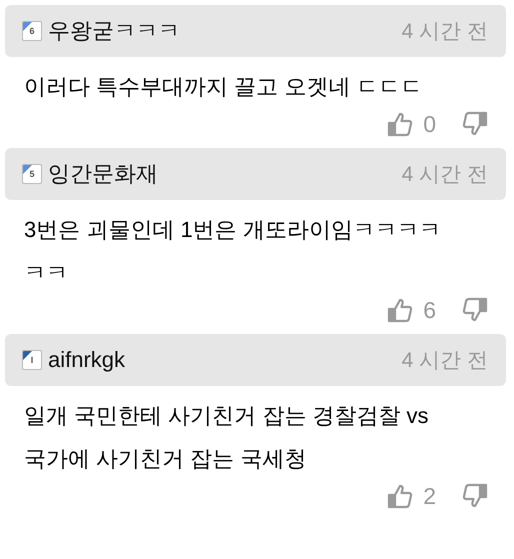  What do you see at coordinates (223, 87) in the screenshot?
I see `comment-text: 이러다 특수부대까지 끌고 오겟네 ㄷㄷㄷ` at bounding box center [223, 87].